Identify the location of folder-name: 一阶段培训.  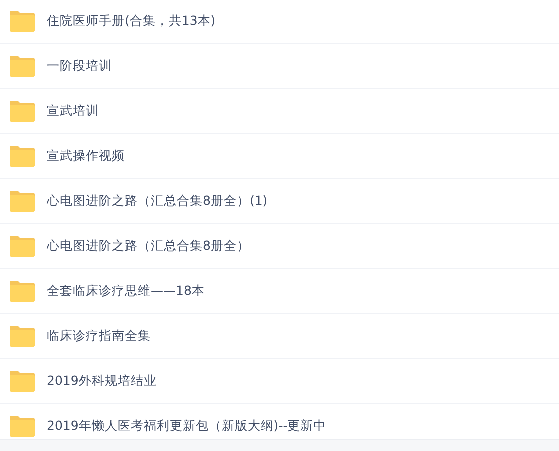
(79, 66).